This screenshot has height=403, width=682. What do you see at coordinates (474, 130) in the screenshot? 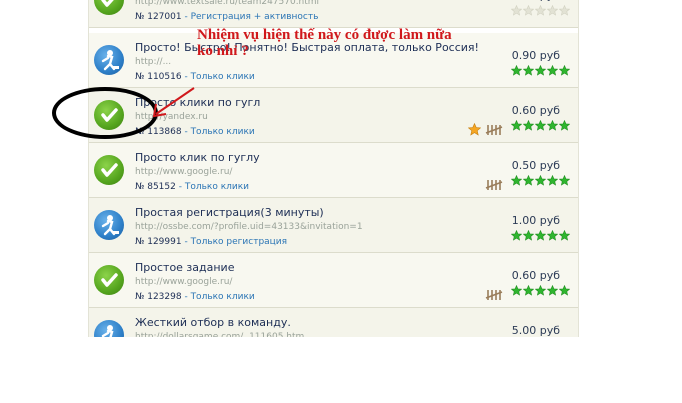
I see `favorite-star-icon` at bounding box center [474, 130].